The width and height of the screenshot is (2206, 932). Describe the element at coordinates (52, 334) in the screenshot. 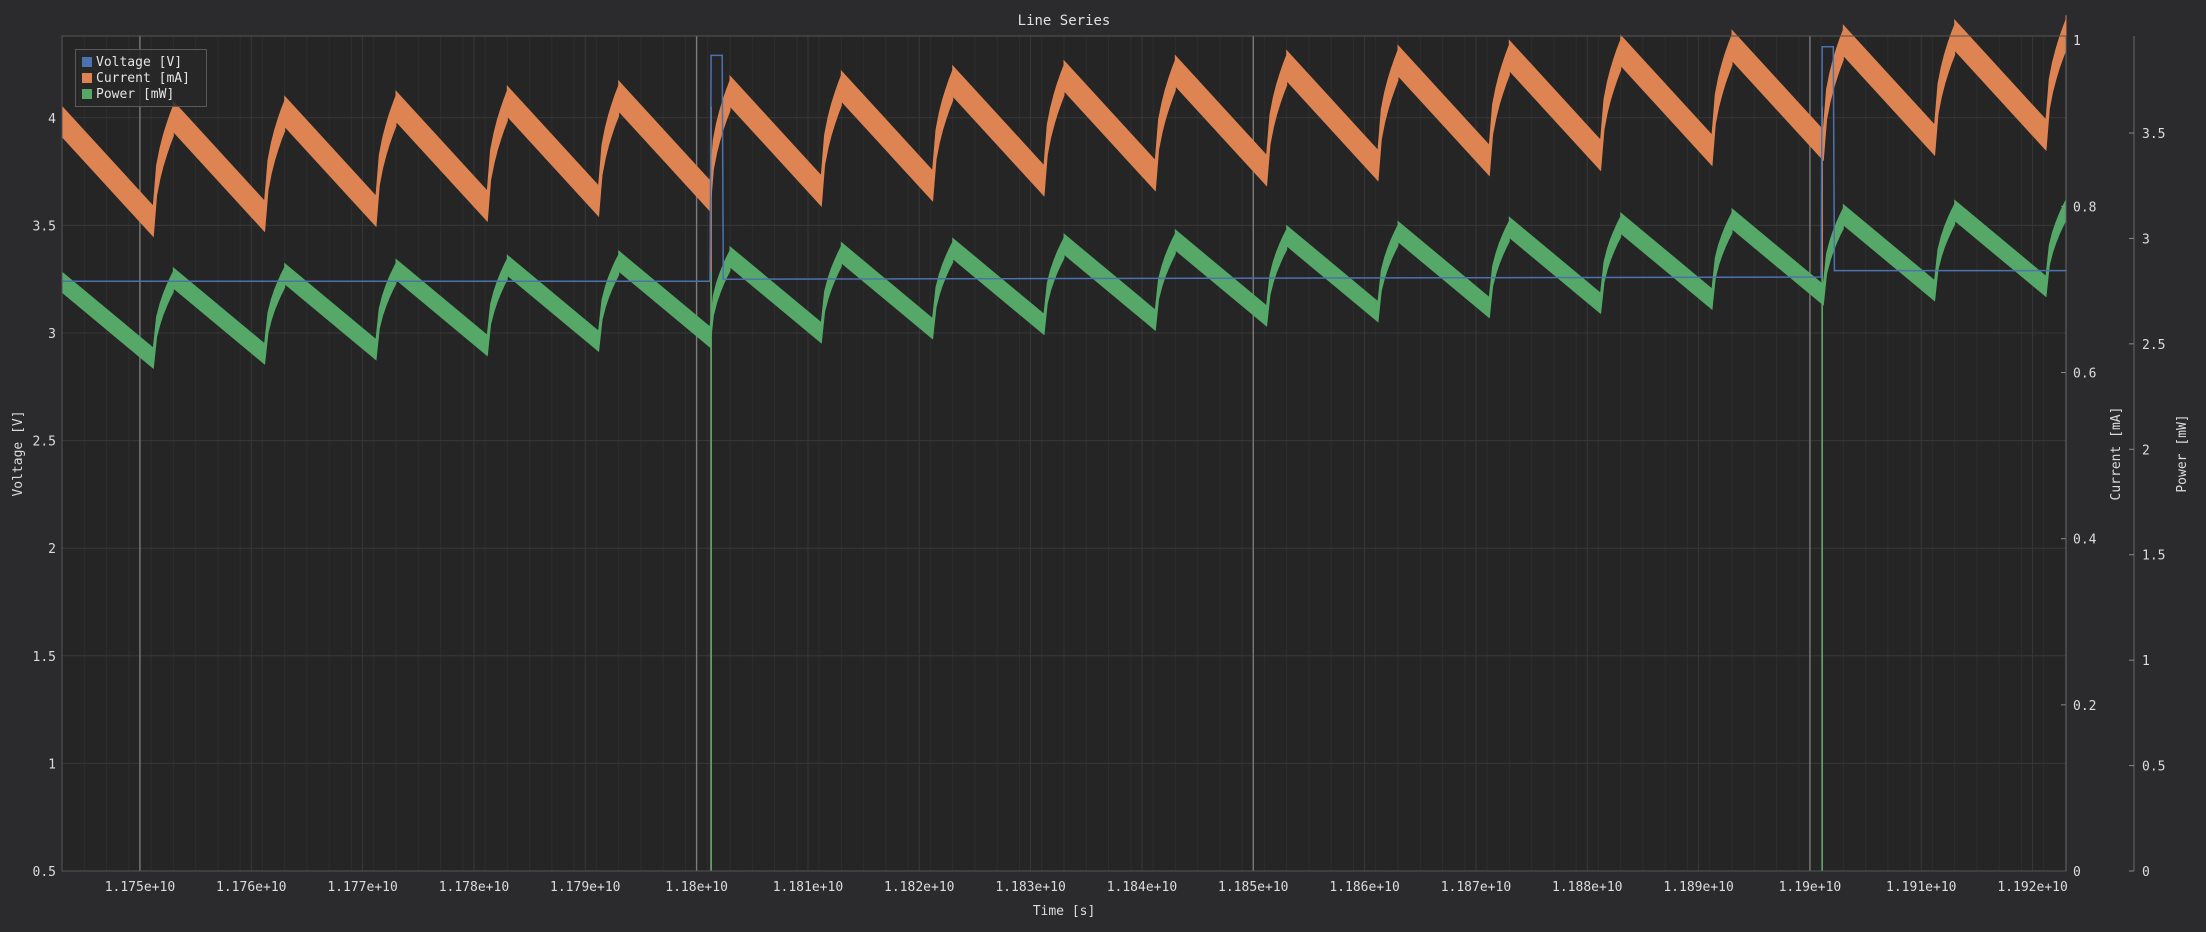

I see `y-tick-label-voltage: 3` at that location.